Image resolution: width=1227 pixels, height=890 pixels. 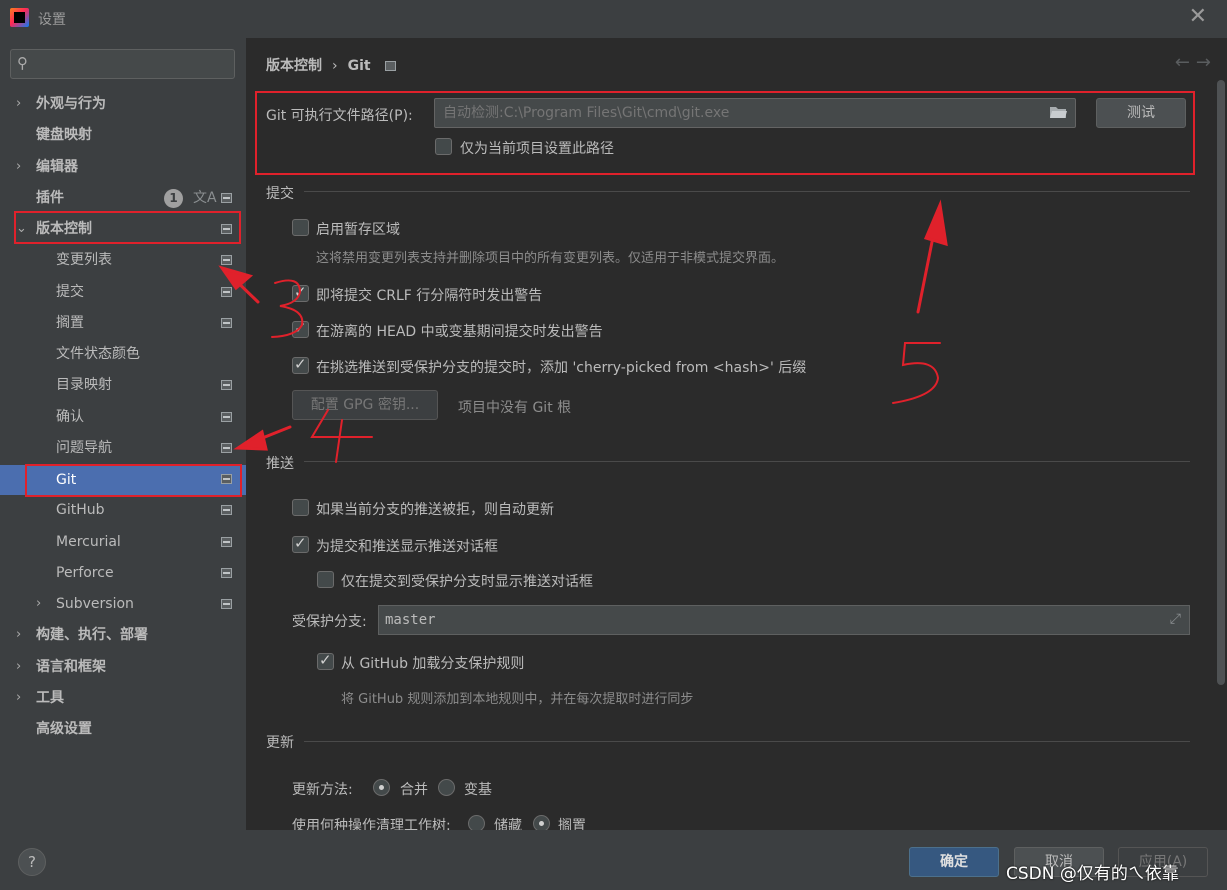 I want to click on git-path-input, so click(x=743, y=113).